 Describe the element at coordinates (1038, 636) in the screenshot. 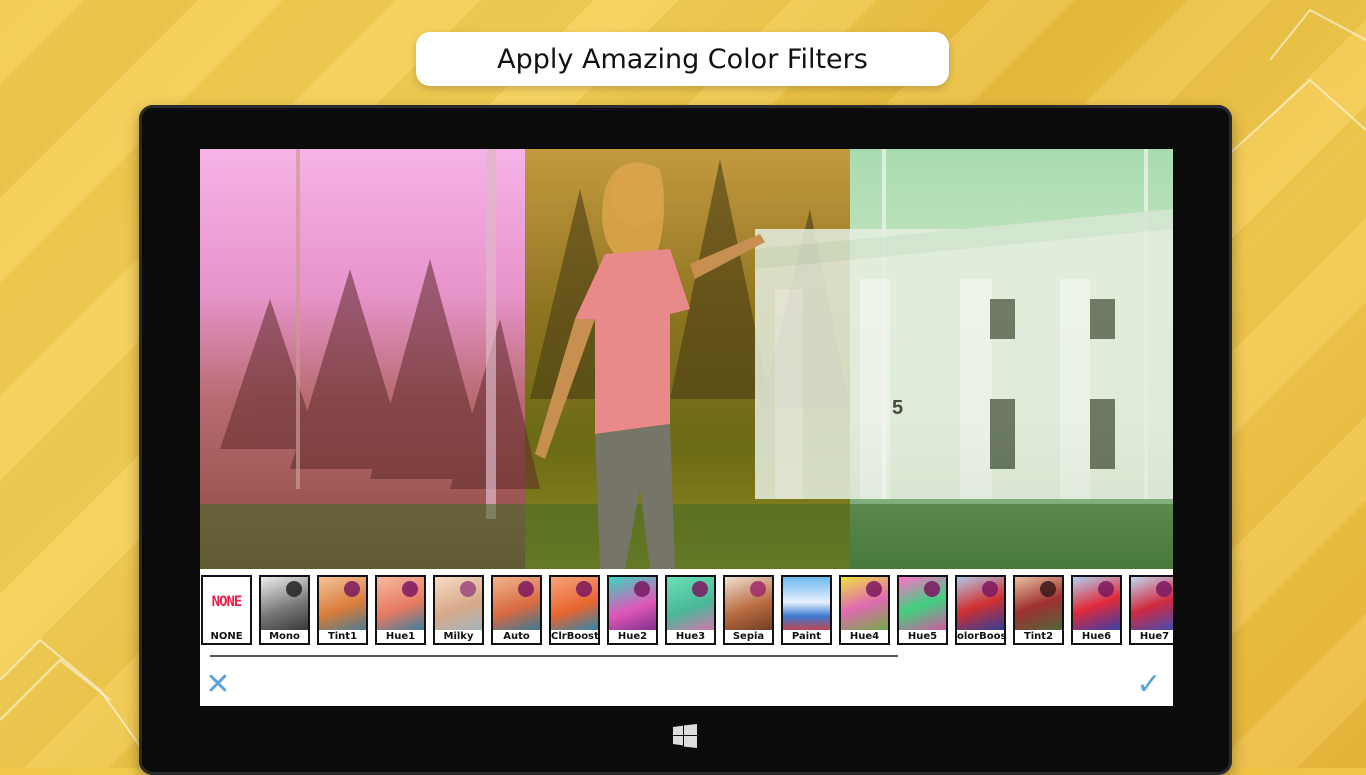

I see `filter-label: Tint2` at that location.